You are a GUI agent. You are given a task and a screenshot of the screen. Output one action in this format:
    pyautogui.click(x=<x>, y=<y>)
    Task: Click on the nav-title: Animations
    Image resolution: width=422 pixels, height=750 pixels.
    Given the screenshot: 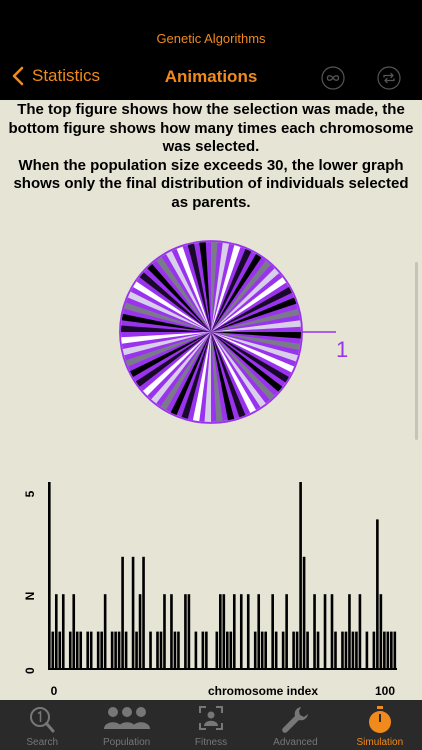 What is the action you would take?
    pyautogui.click(x=211, y=76)
    